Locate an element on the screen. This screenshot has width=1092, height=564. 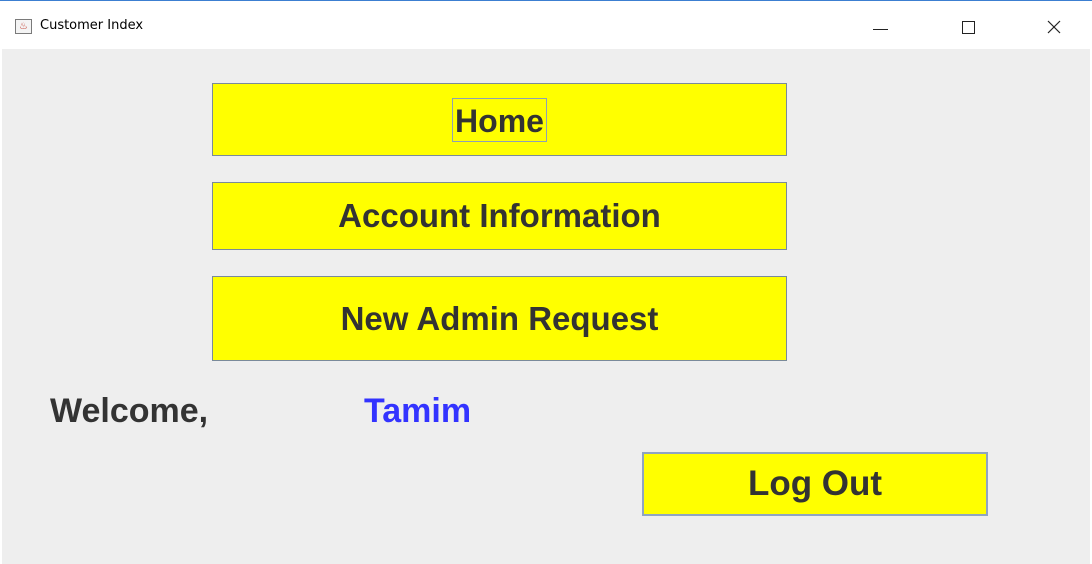
home-button-label: Home is located at coordinates (499, 119).